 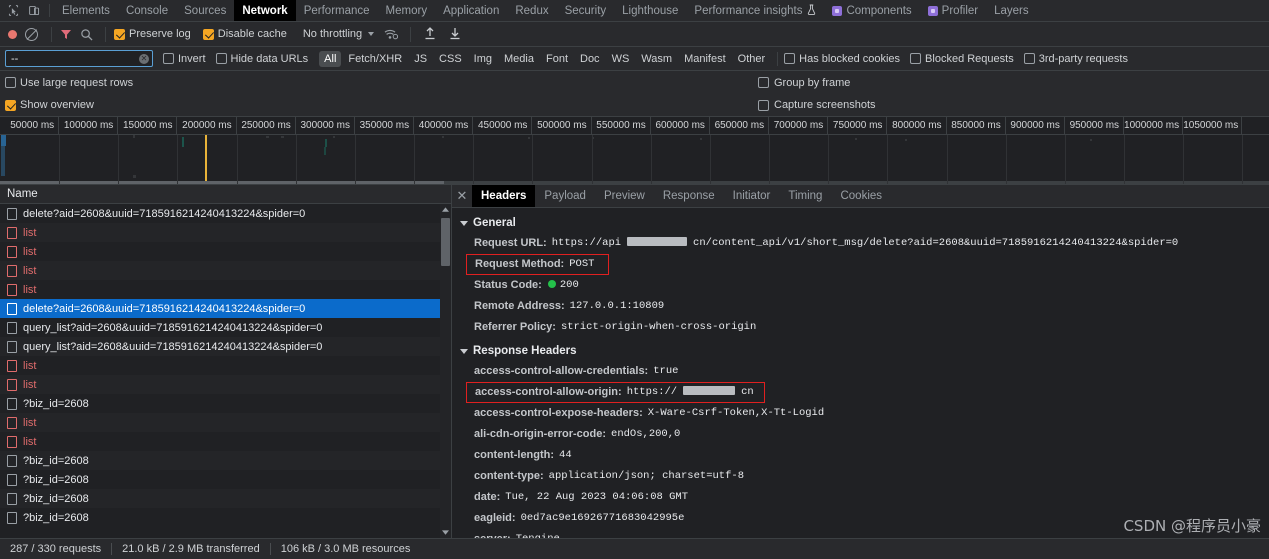 What do you see at coordinates (430, 34) in the screenshot?
I see `import-har-icon` at bounding box center [430, 34].